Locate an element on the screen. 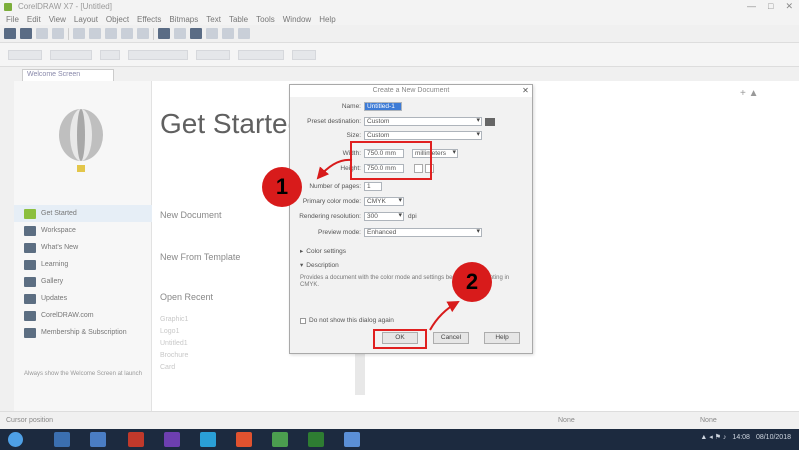 This screenshot has height=450, width=799. outline-status: None is located at coordinates (708, 420).